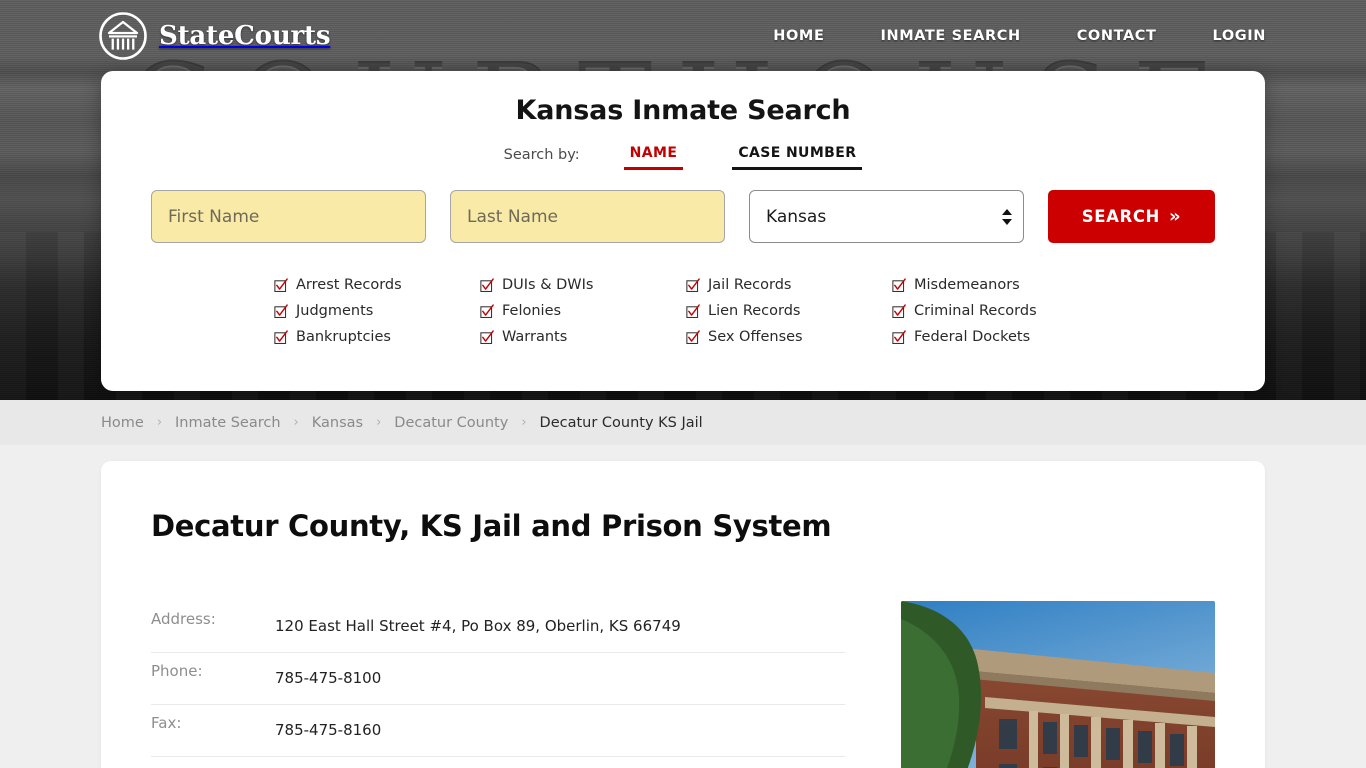  I want to click on feature-item: Jail Records, so click(789, 285).